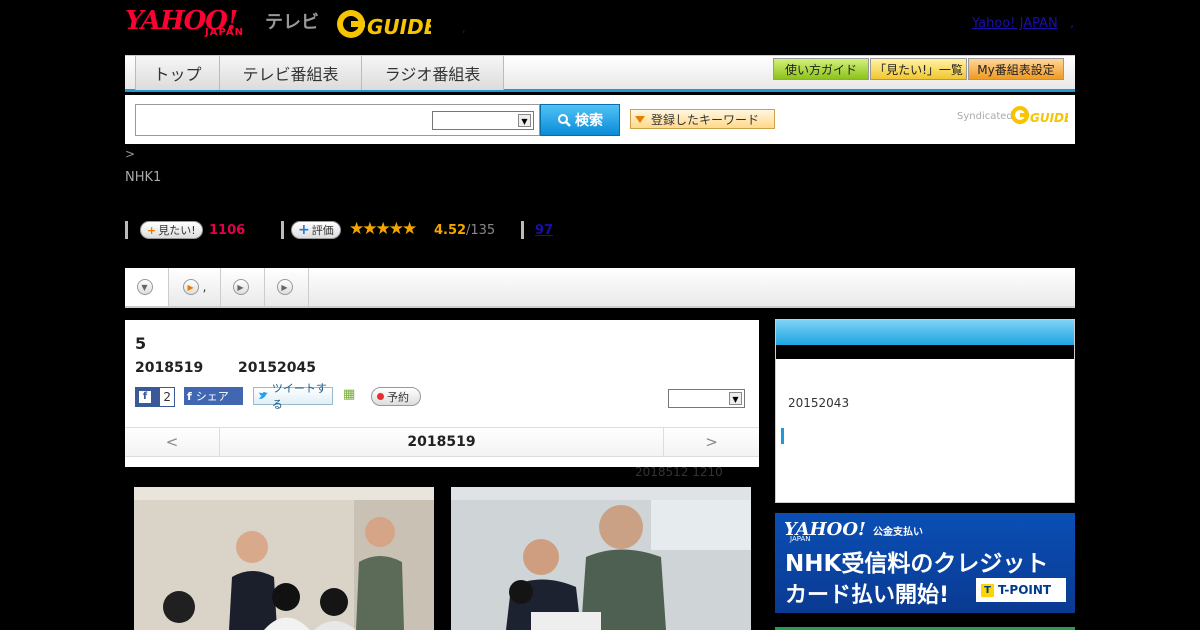 The image size is (1200, 630). What do you see at coordinates (925, 332) in the screenshot?
I see `side-header` at bounding box center [925, 332].